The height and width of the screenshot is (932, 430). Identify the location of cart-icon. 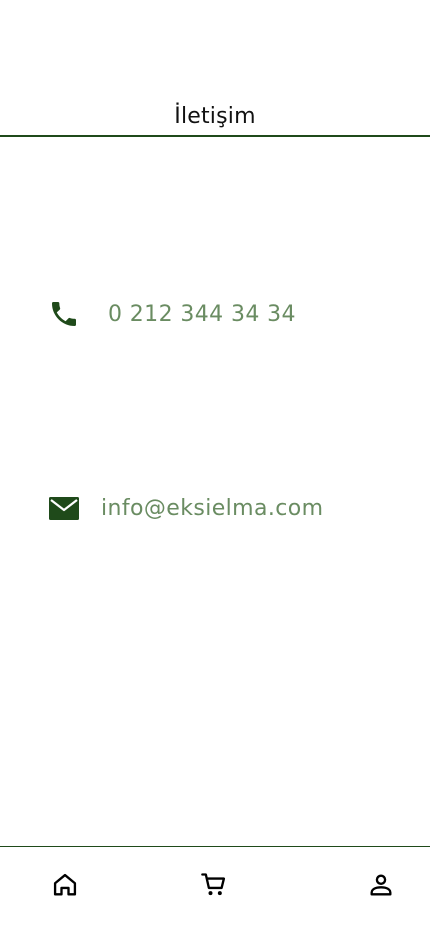
(214, 887).